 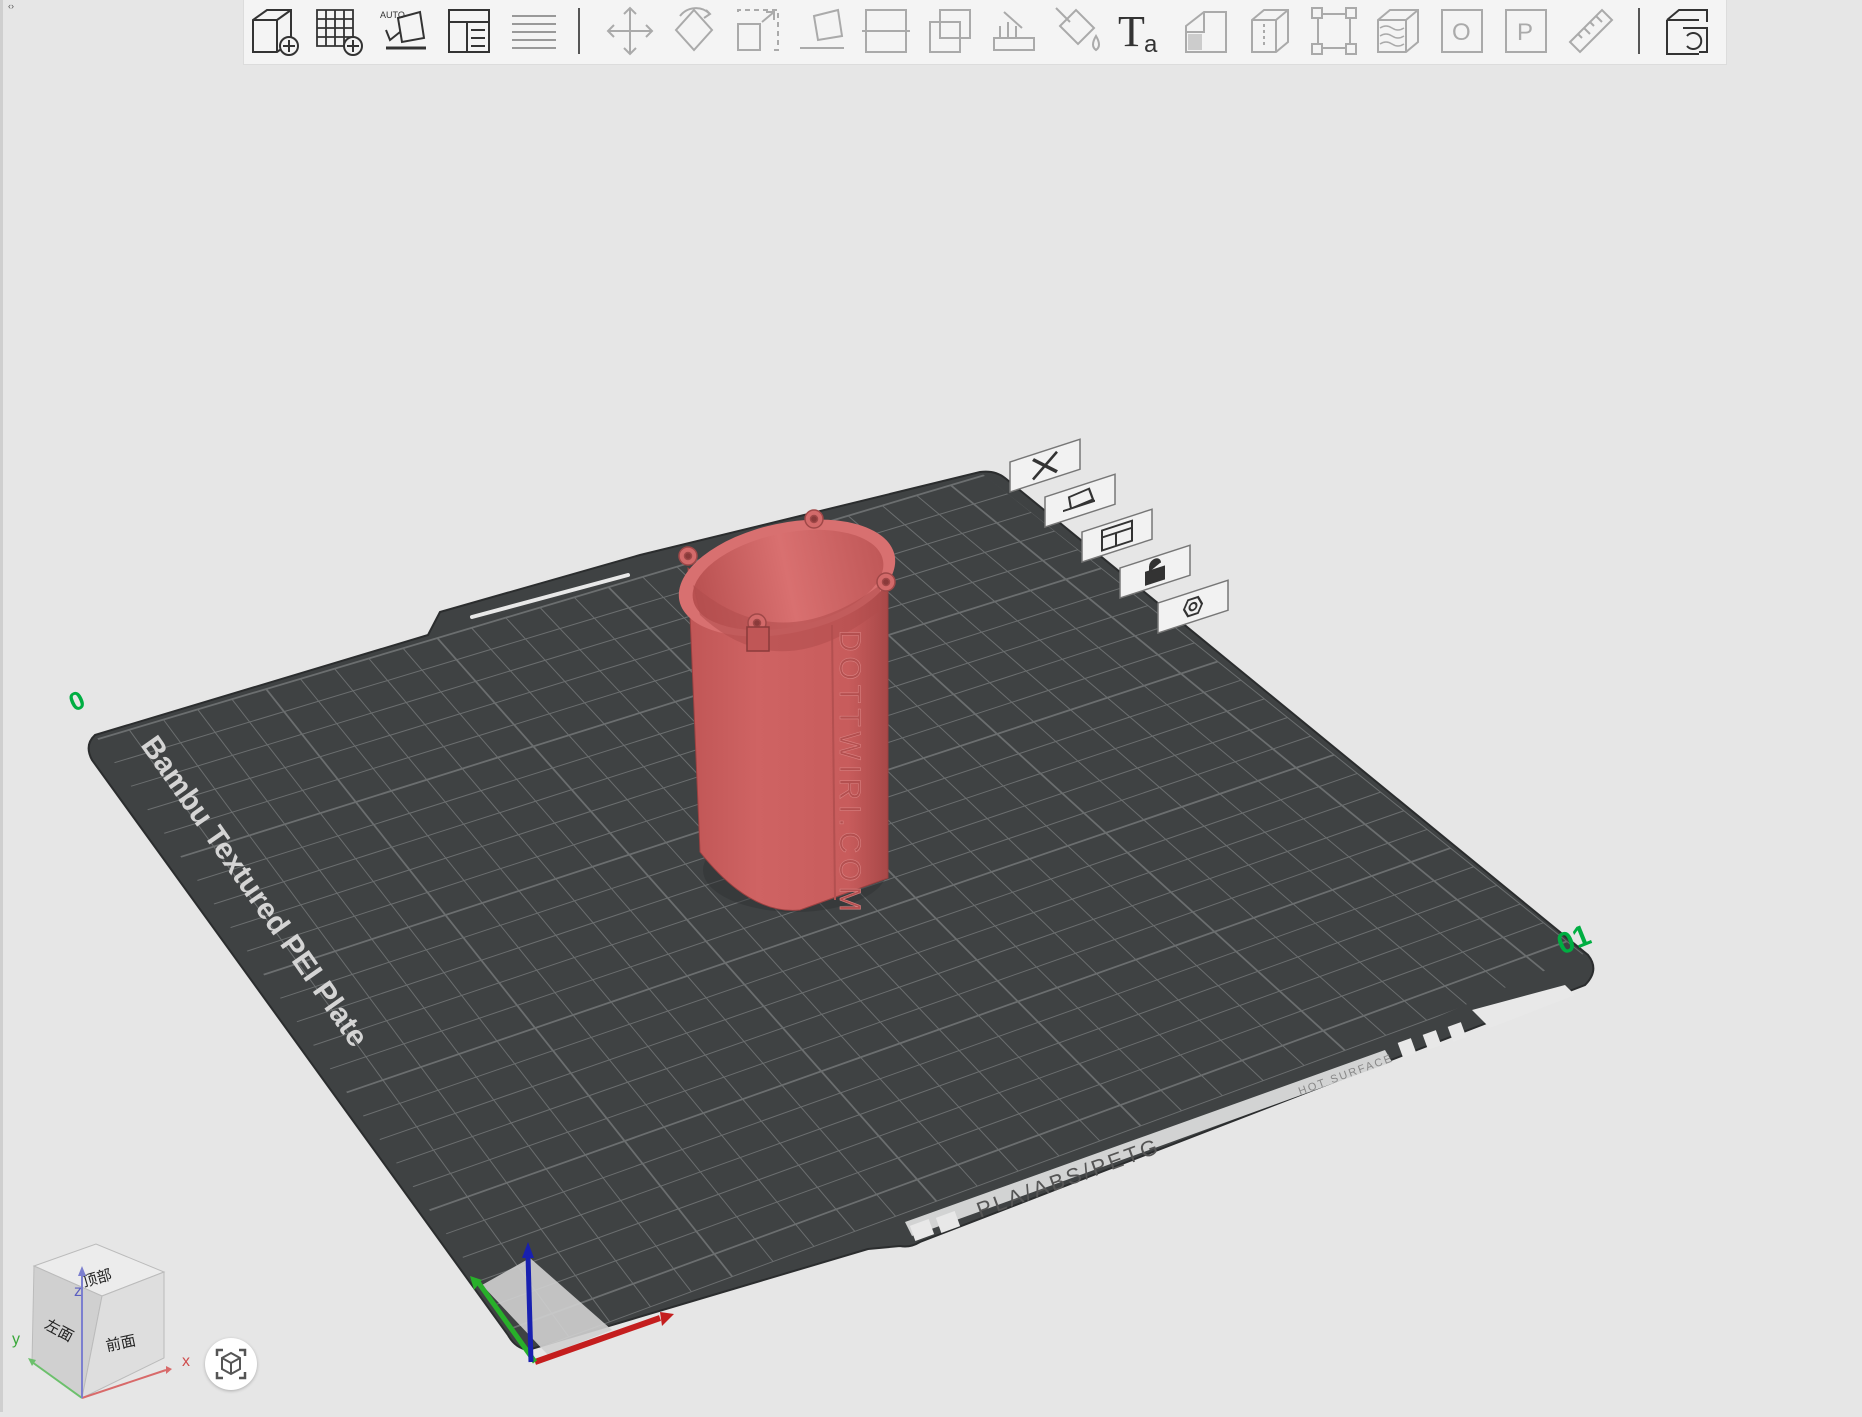 What do you see at coordinates (16, 1339) in the screenshot?
I see `cube-y-label: y` at bounding box center [16, 1339].